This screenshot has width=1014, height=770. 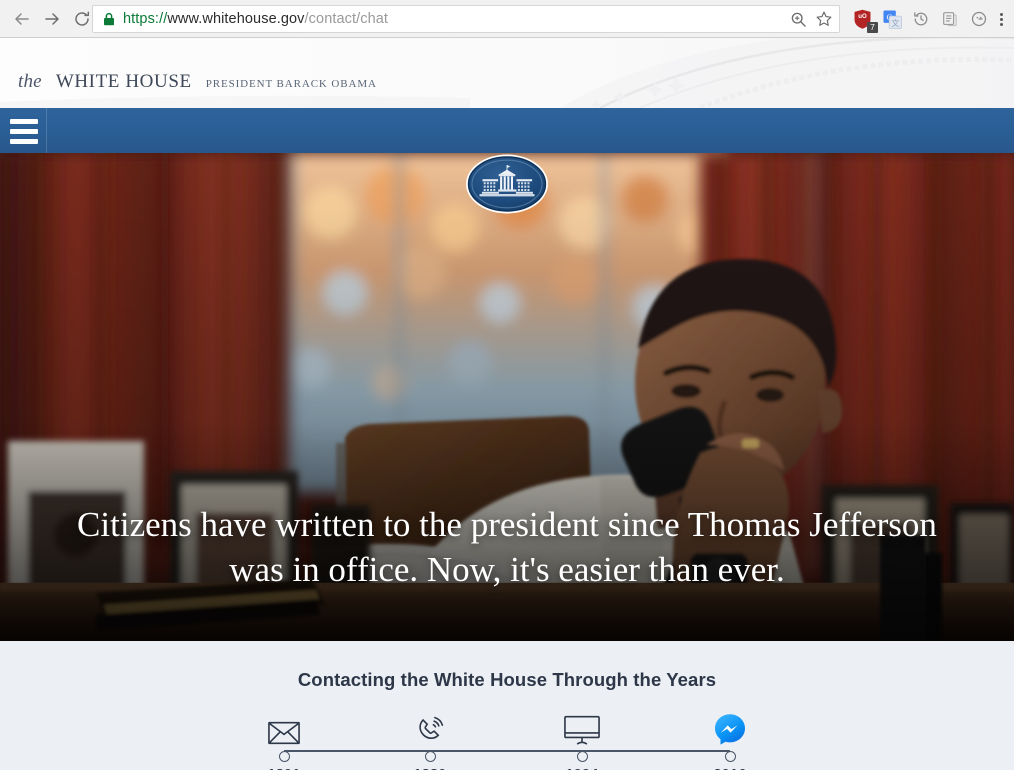 I want to click on browser-toolbar: https://www.whitehouse.gov/contact/chat, so click(x=507, y=19).